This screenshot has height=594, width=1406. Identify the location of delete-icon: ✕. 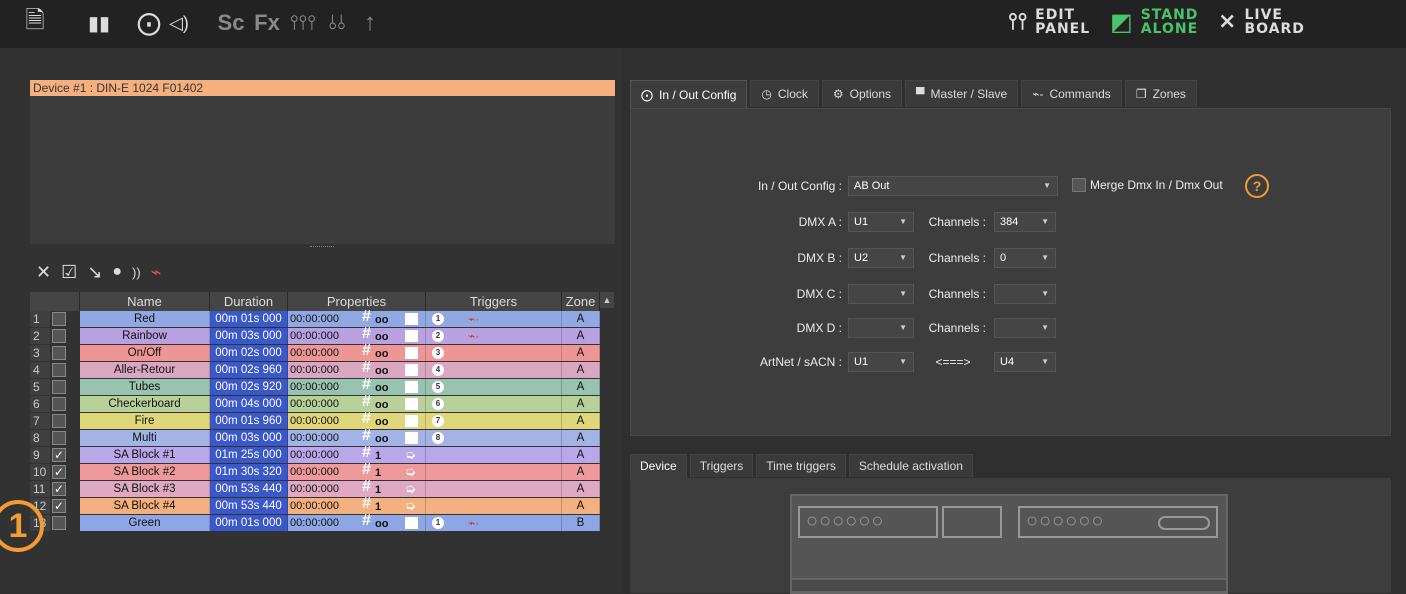
(43, 272).